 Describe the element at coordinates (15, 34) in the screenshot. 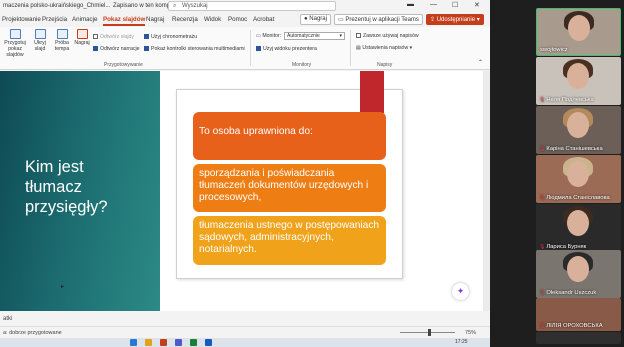

I see `slideshow-setup-icon` at that location.